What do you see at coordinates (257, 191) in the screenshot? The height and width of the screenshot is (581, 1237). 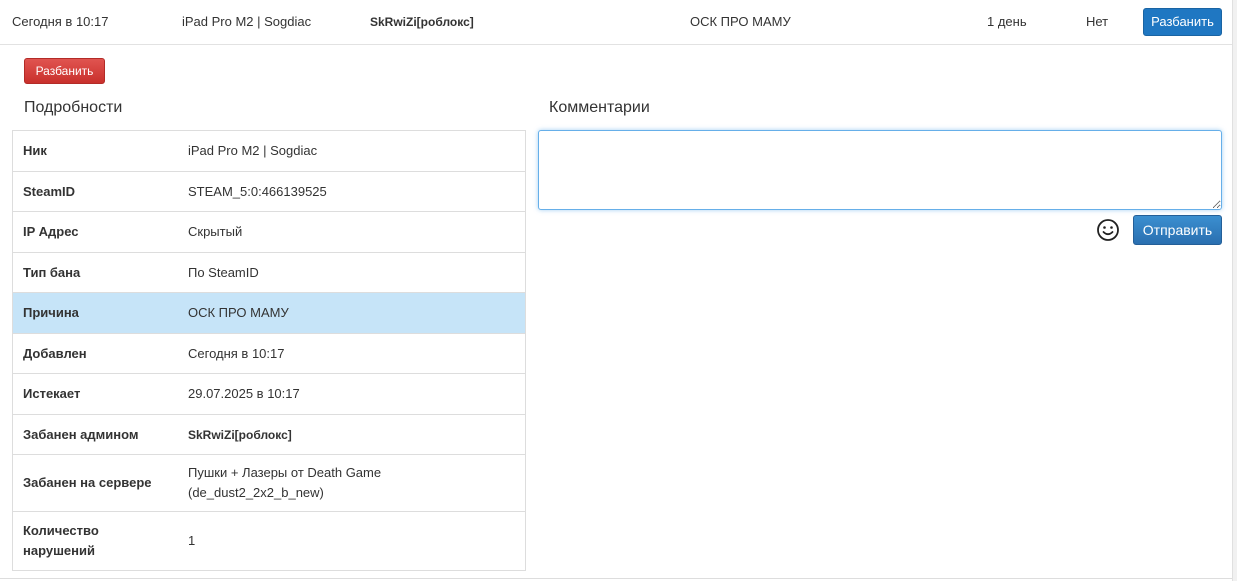 I see `details-value: STEAM_5:0:466139525` at bounding box center [257, 191].